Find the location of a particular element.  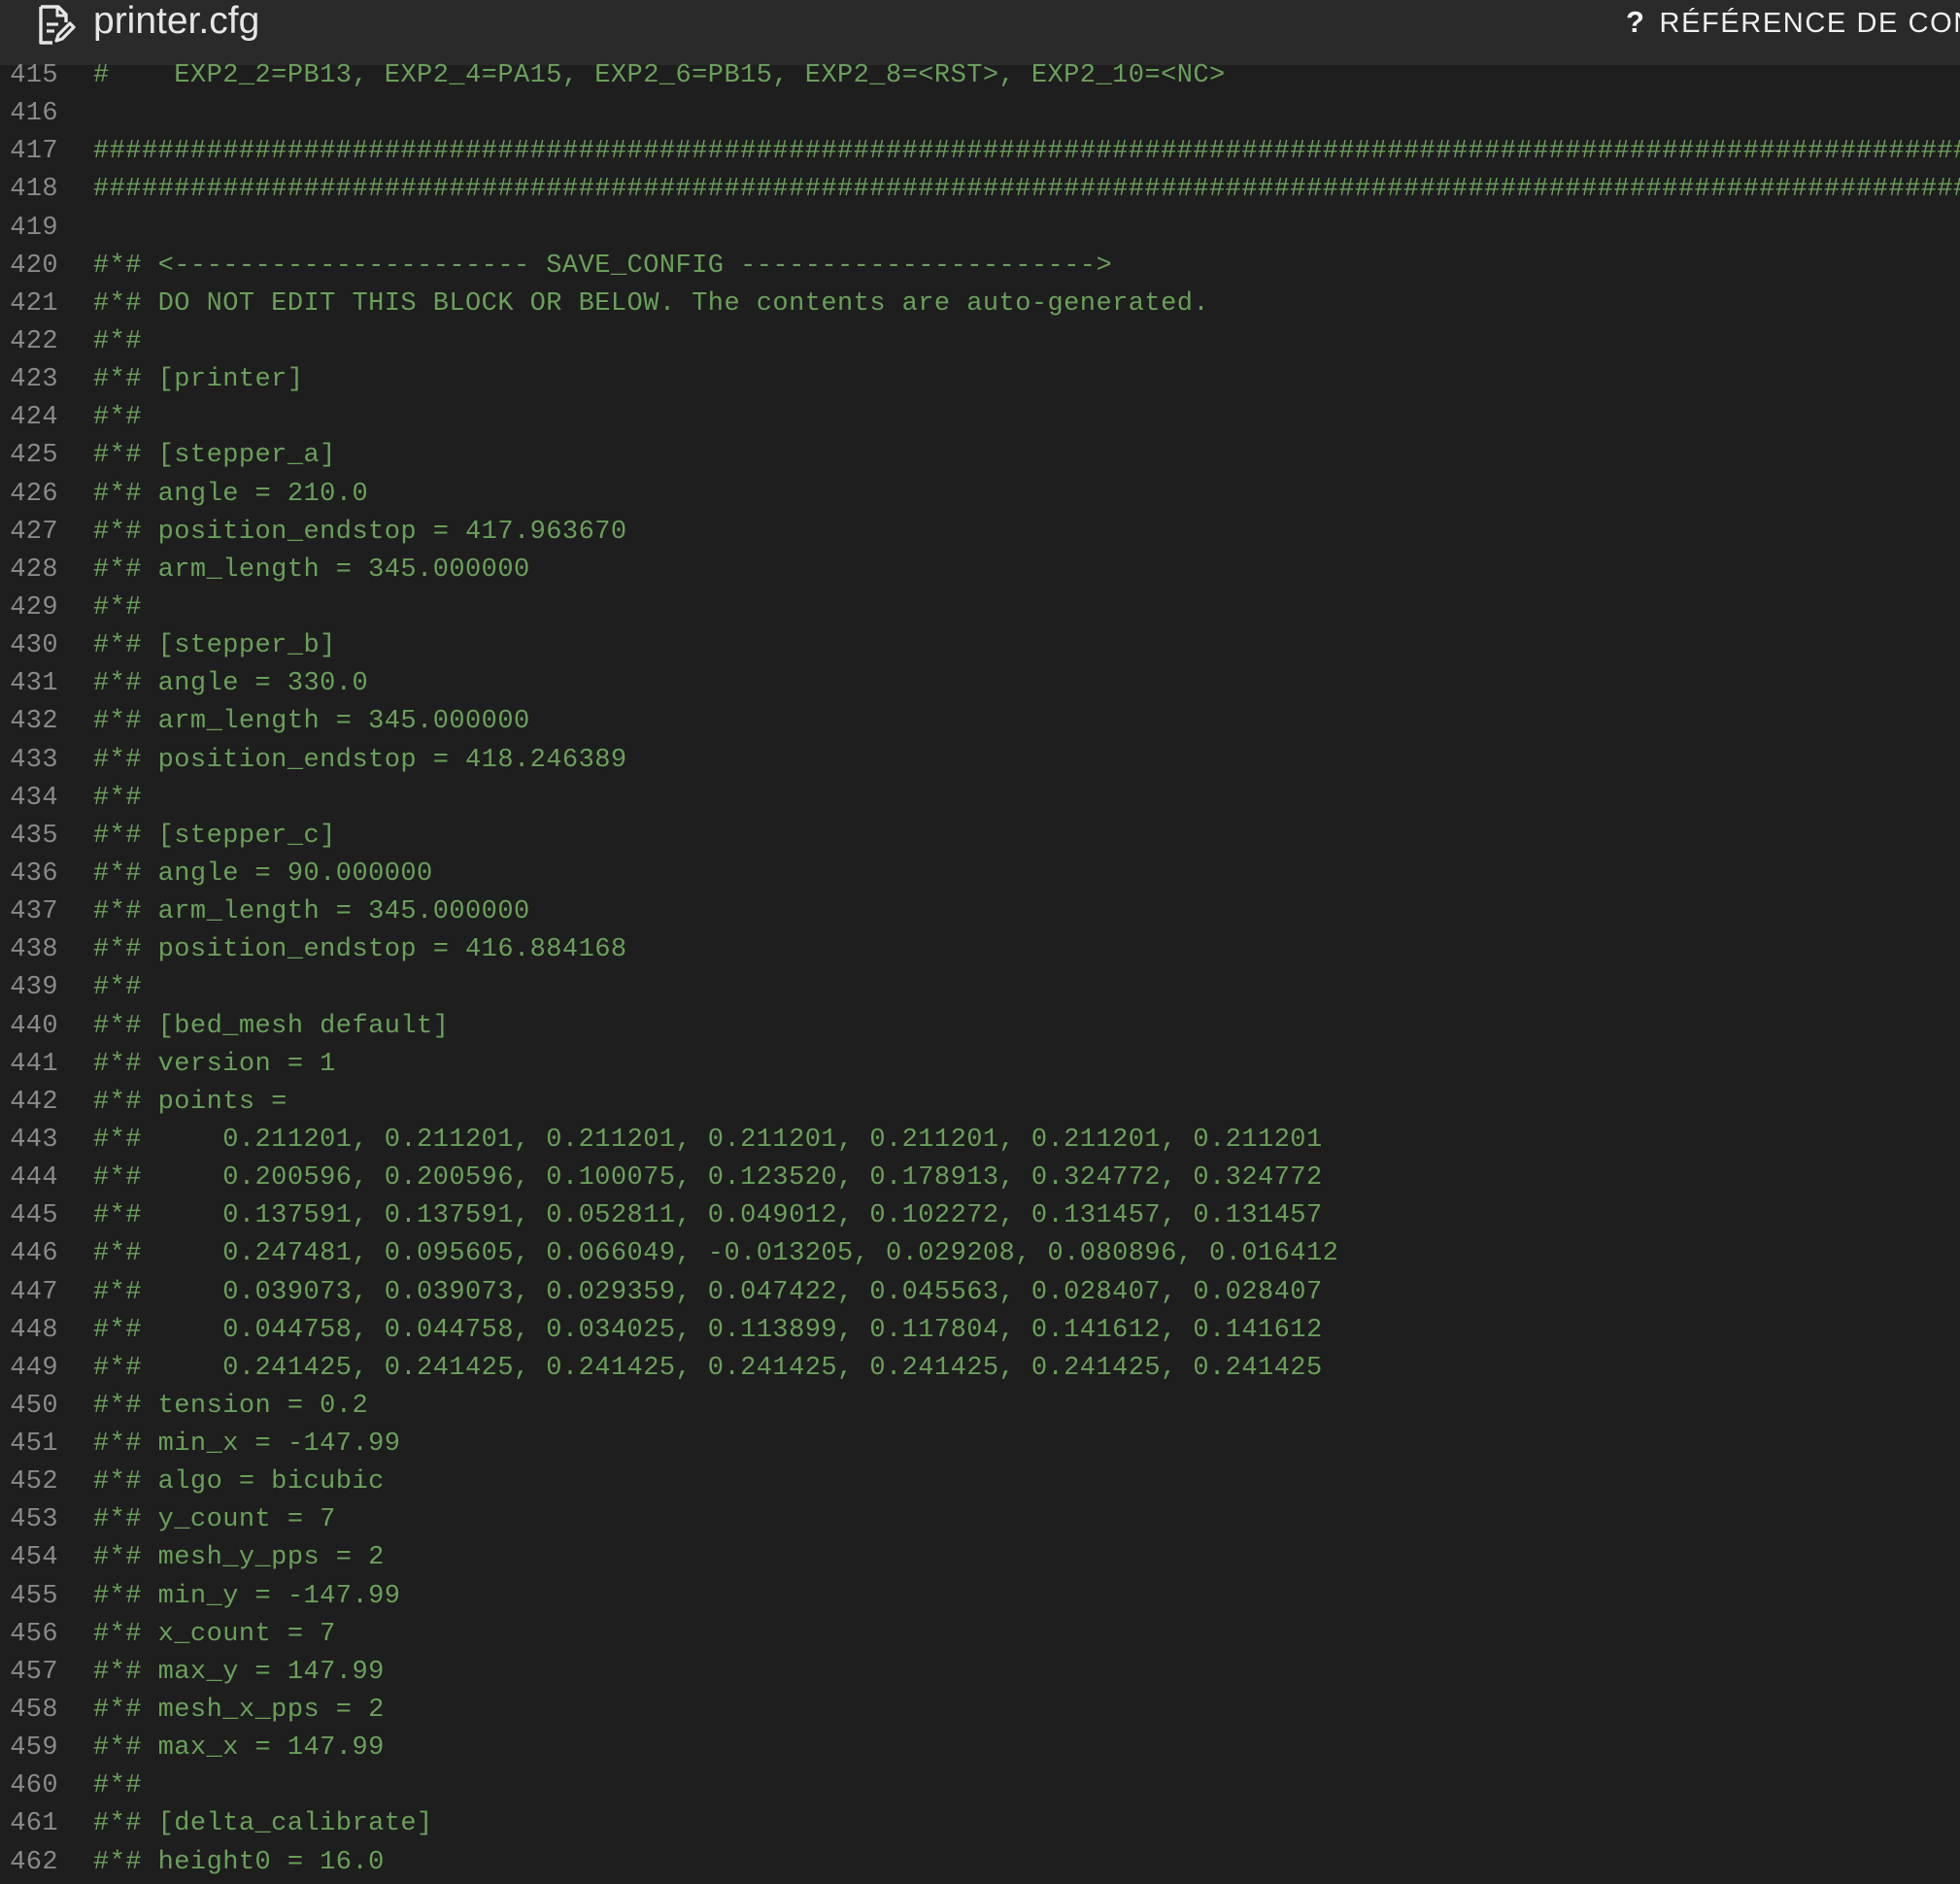

line-text: #*# version = 1 is located at coordinates (214, 1065).